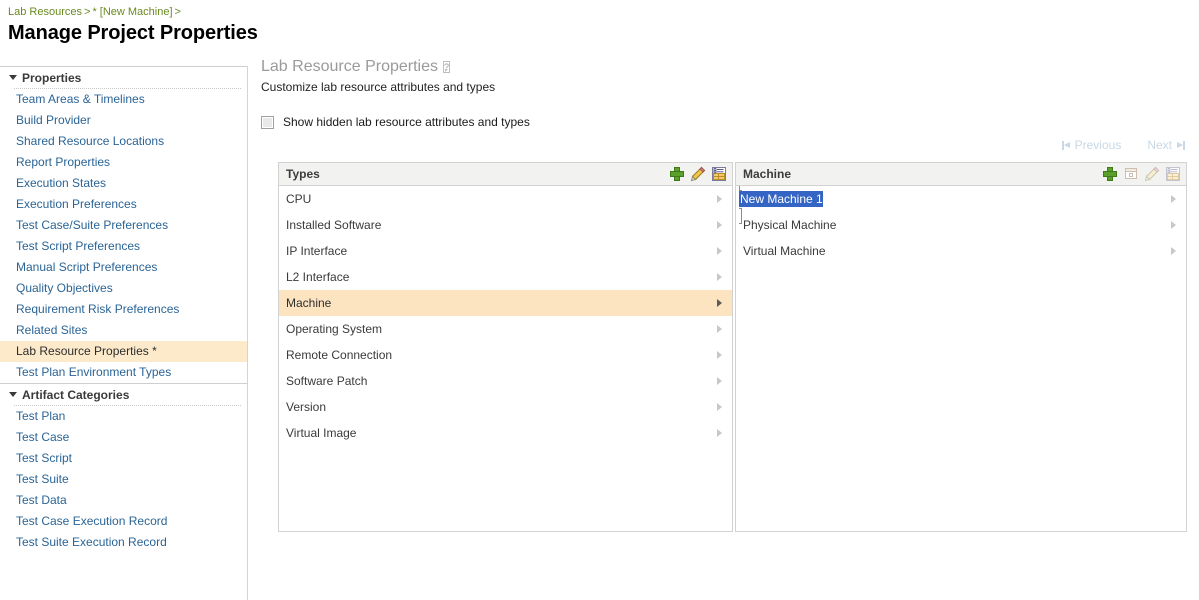  What do you see at coordinates (349, 66) in the screenshot?
I see `section-title: Lab Resource Properties` at bounding box center [349, 66].